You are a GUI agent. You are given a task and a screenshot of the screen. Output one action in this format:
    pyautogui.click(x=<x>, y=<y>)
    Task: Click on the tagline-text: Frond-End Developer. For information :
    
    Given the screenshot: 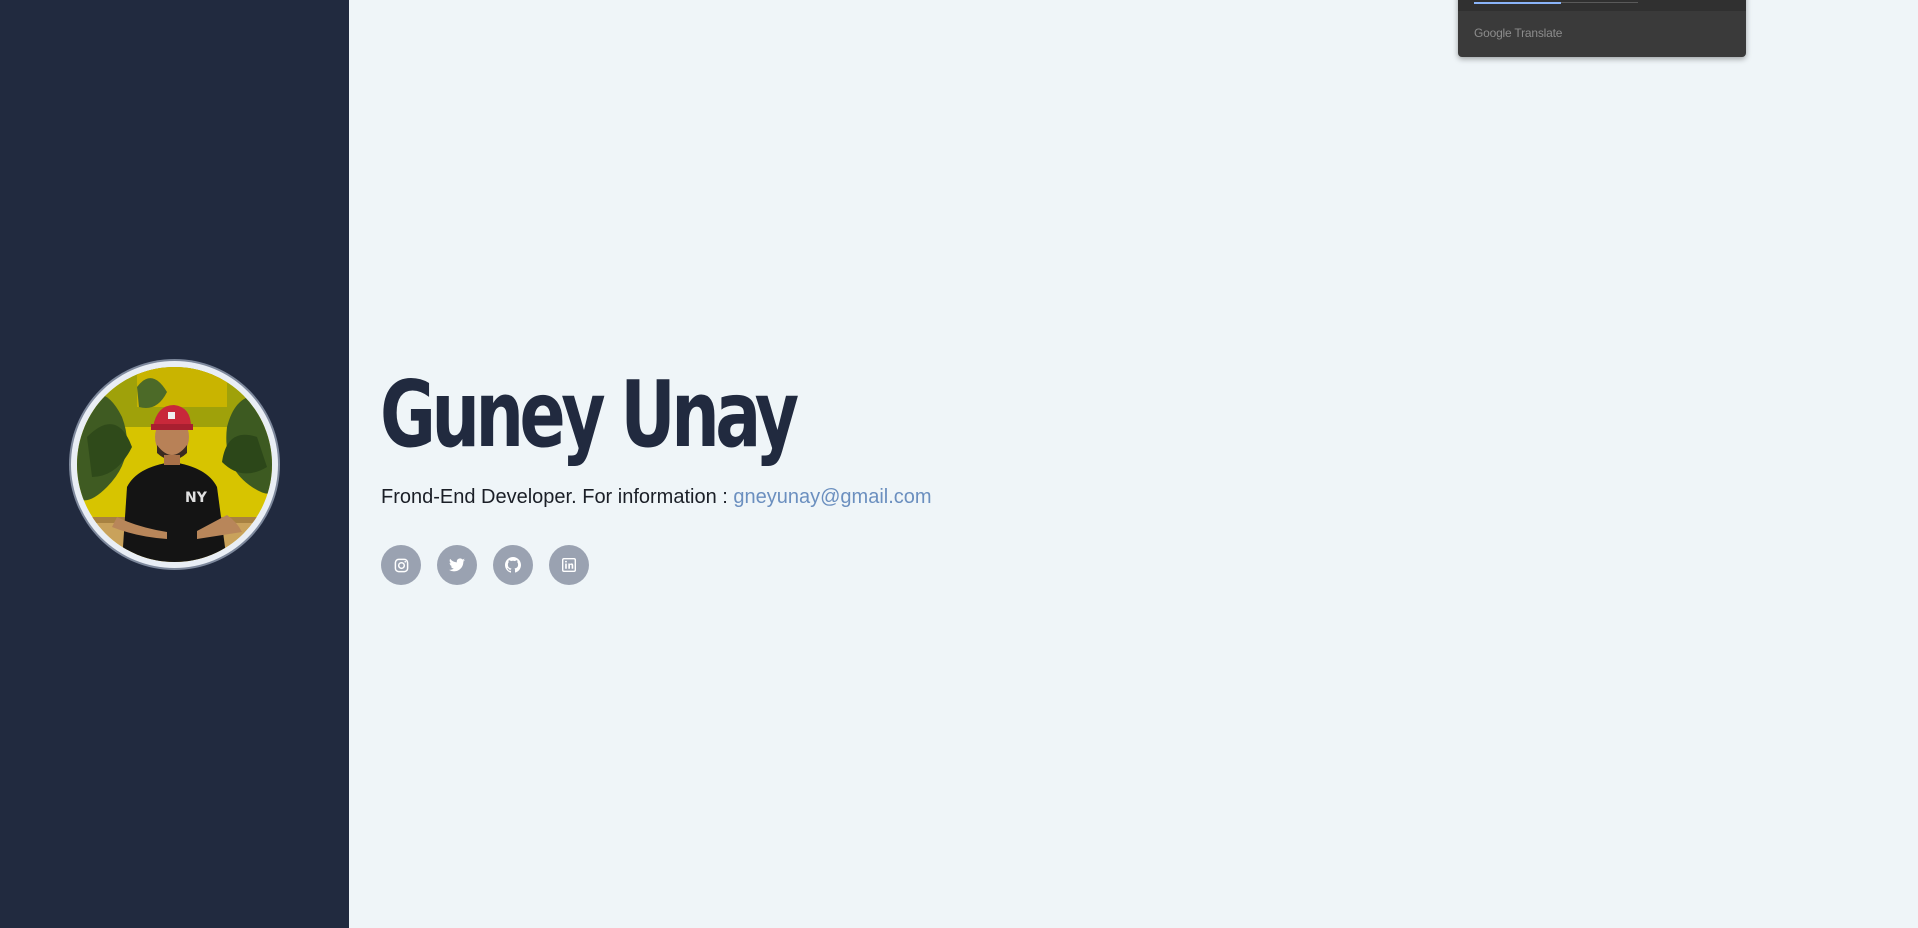 What is the action you would take?
    pyautogui.click(x=557, y=497)
    